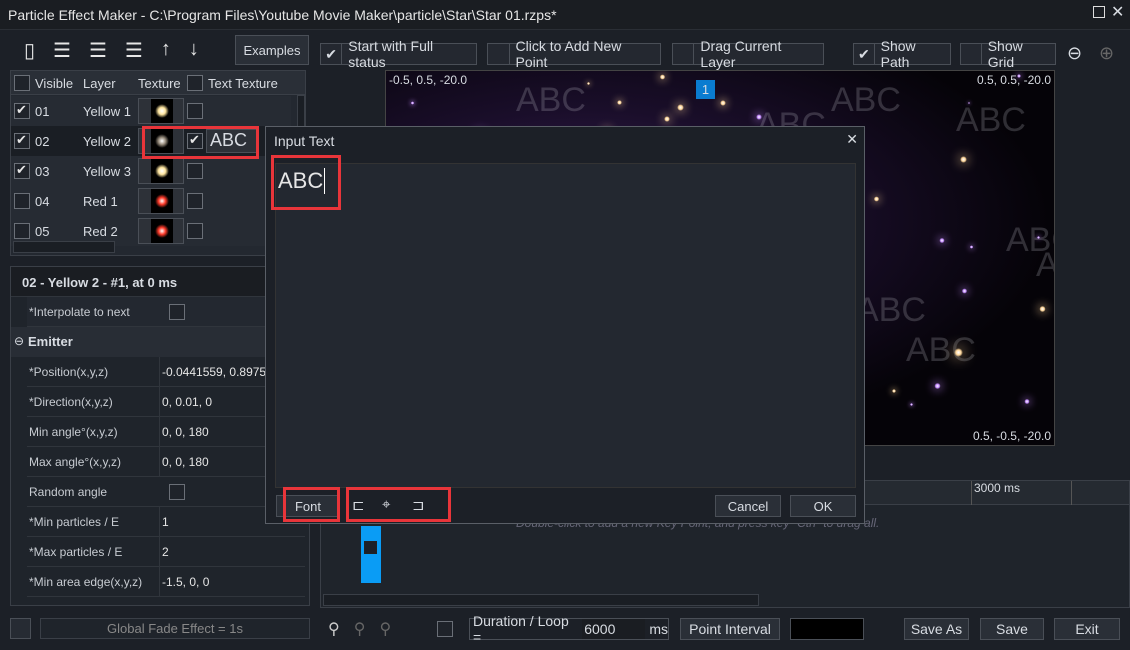  I want to click on timeline-scrollbar, so click(541, 600).